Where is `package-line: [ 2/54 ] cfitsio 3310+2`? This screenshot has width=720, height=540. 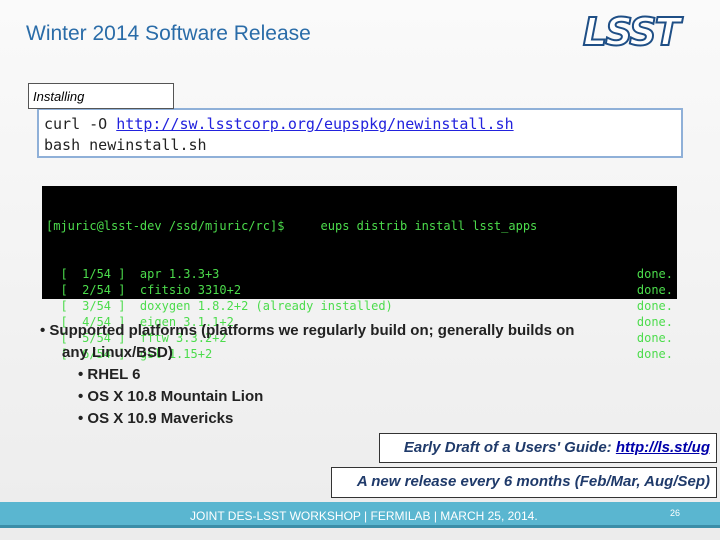
package-line: [ 2/54 ] cfitsio 3310+2 is located at coordinates (144, 290).